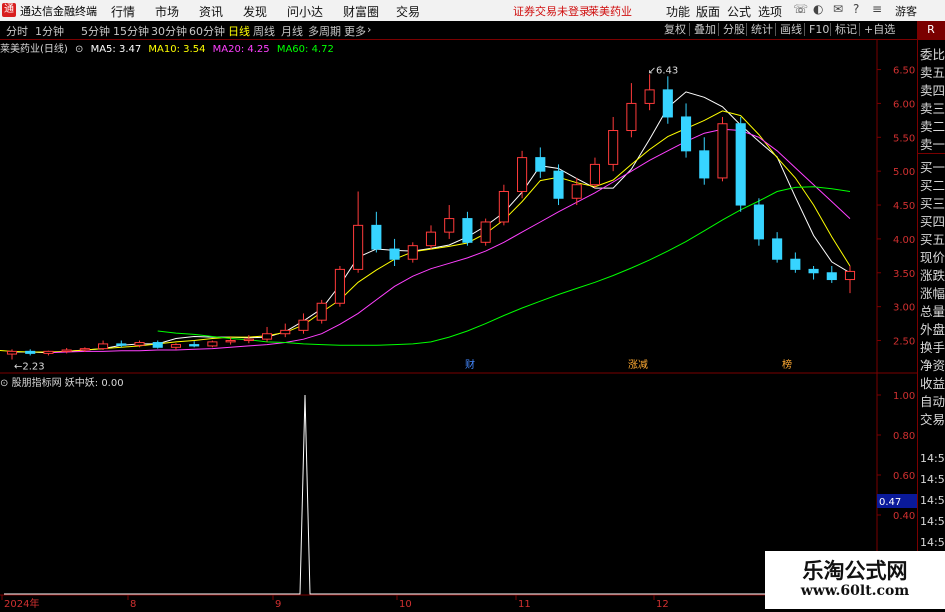 Image resolution: width=945 pixels, height=612 pixels. Describe the element at coordinates (855, 591) in the screenshot. I see `watermark-url: www.60lt.com` at that location.